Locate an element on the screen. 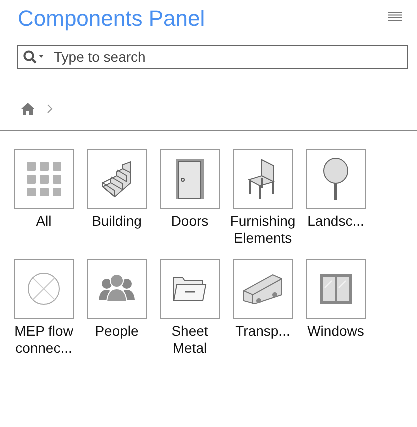  bus-icon is located at coordinates (263, 289).